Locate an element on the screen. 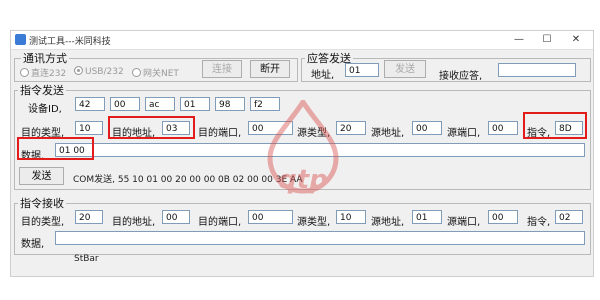 The height and width of the screenshot is (300, 600). recv-dst-type-input: 20 is located at coordinates (89, 217).